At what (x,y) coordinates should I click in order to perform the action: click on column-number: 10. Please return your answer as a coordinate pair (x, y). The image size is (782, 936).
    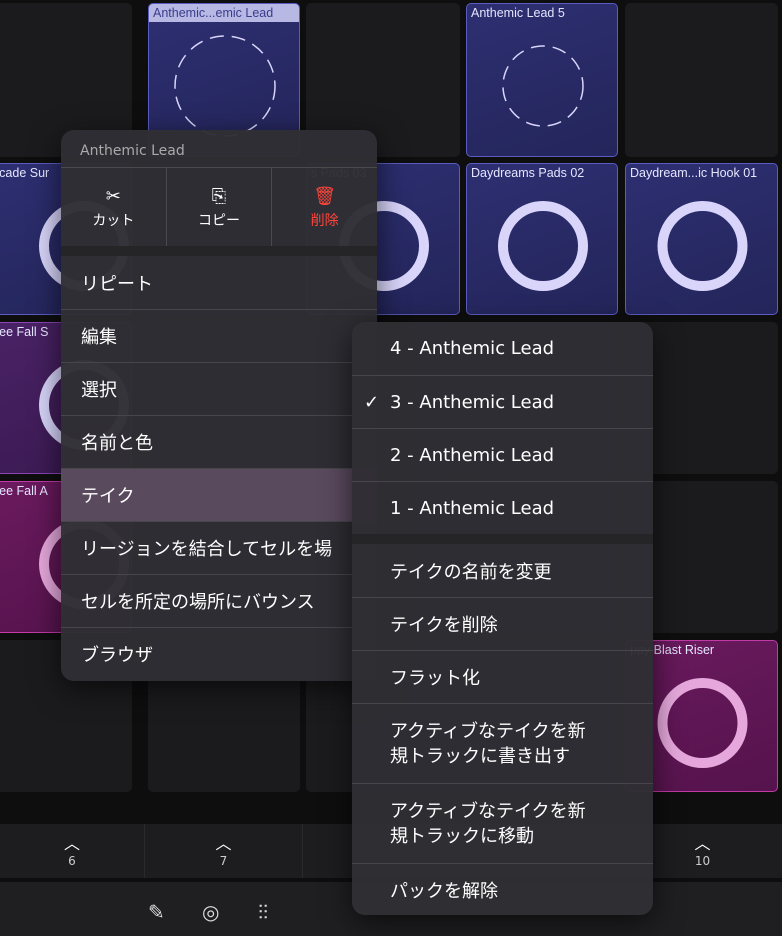
    Looking at the image, I should click on (702, 861).